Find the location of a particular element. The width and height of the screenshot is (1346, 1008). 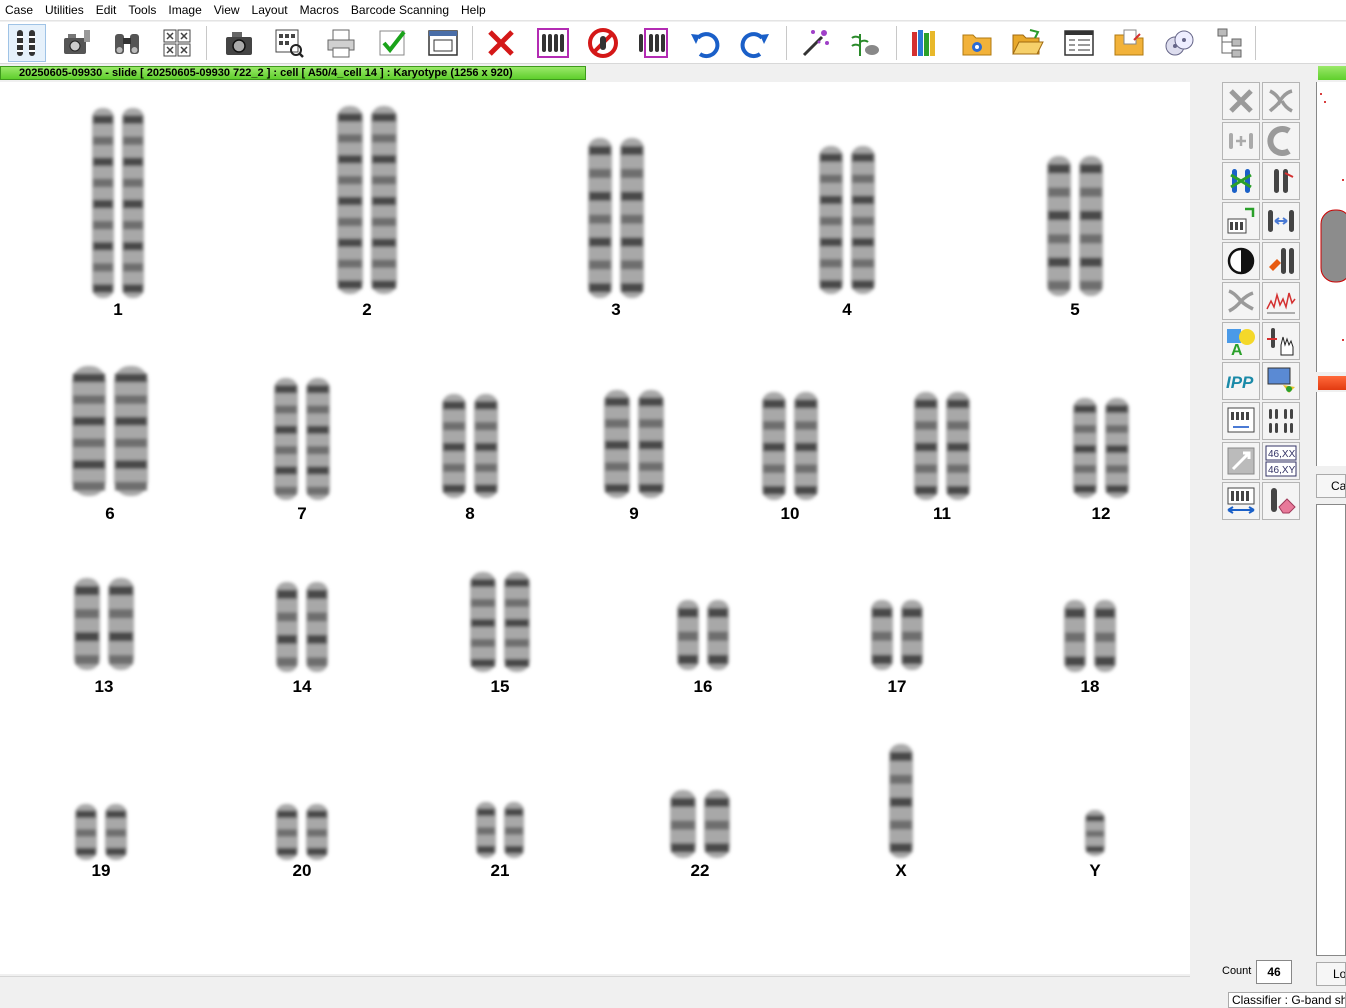

palette-profile-button is located at coordinates (1281, 301).